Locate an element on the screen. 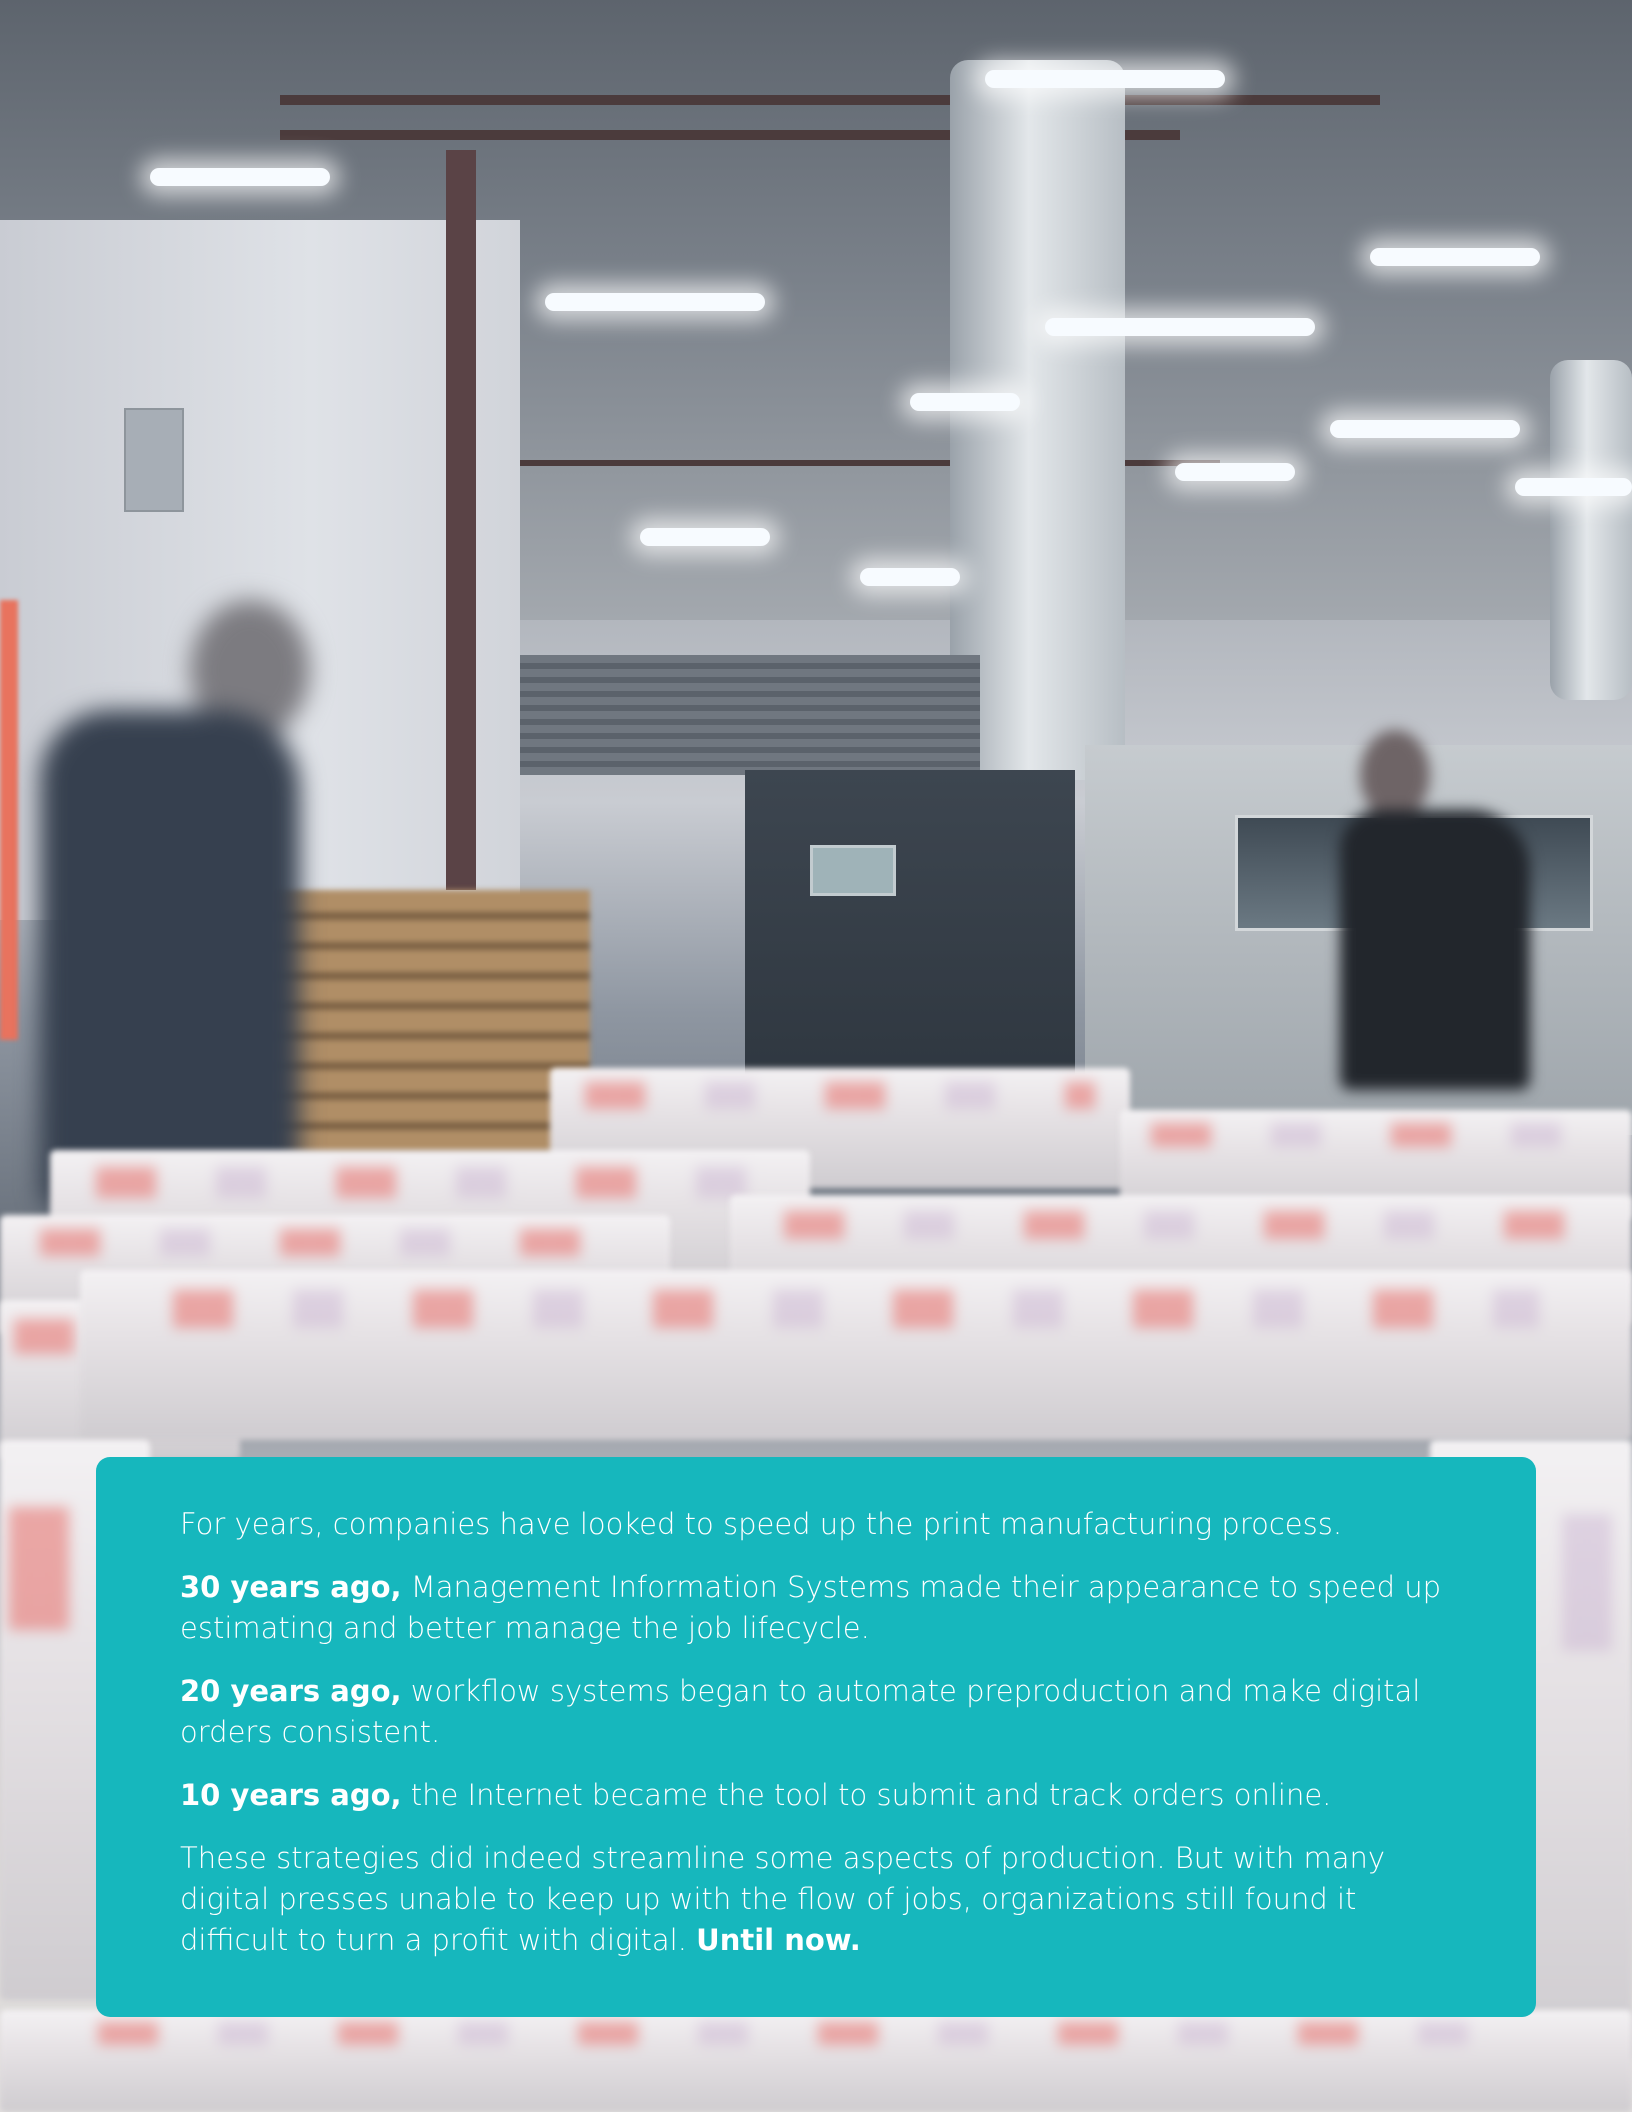 The height and width of the screenshot is (2112, 1632). support-pillar is located at coordinates (461, 520).